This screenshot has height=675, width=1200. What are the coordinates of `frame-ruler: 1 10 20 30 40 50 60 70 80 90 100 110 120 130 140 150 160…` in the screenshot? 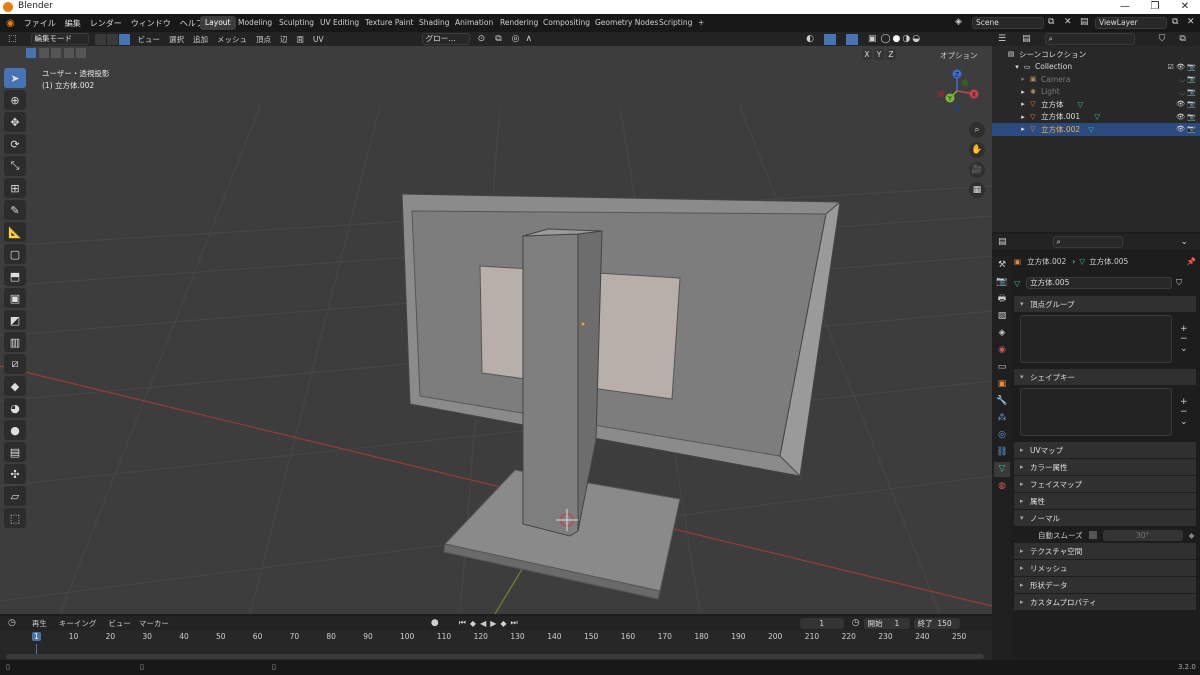 It's located at (496, 638).